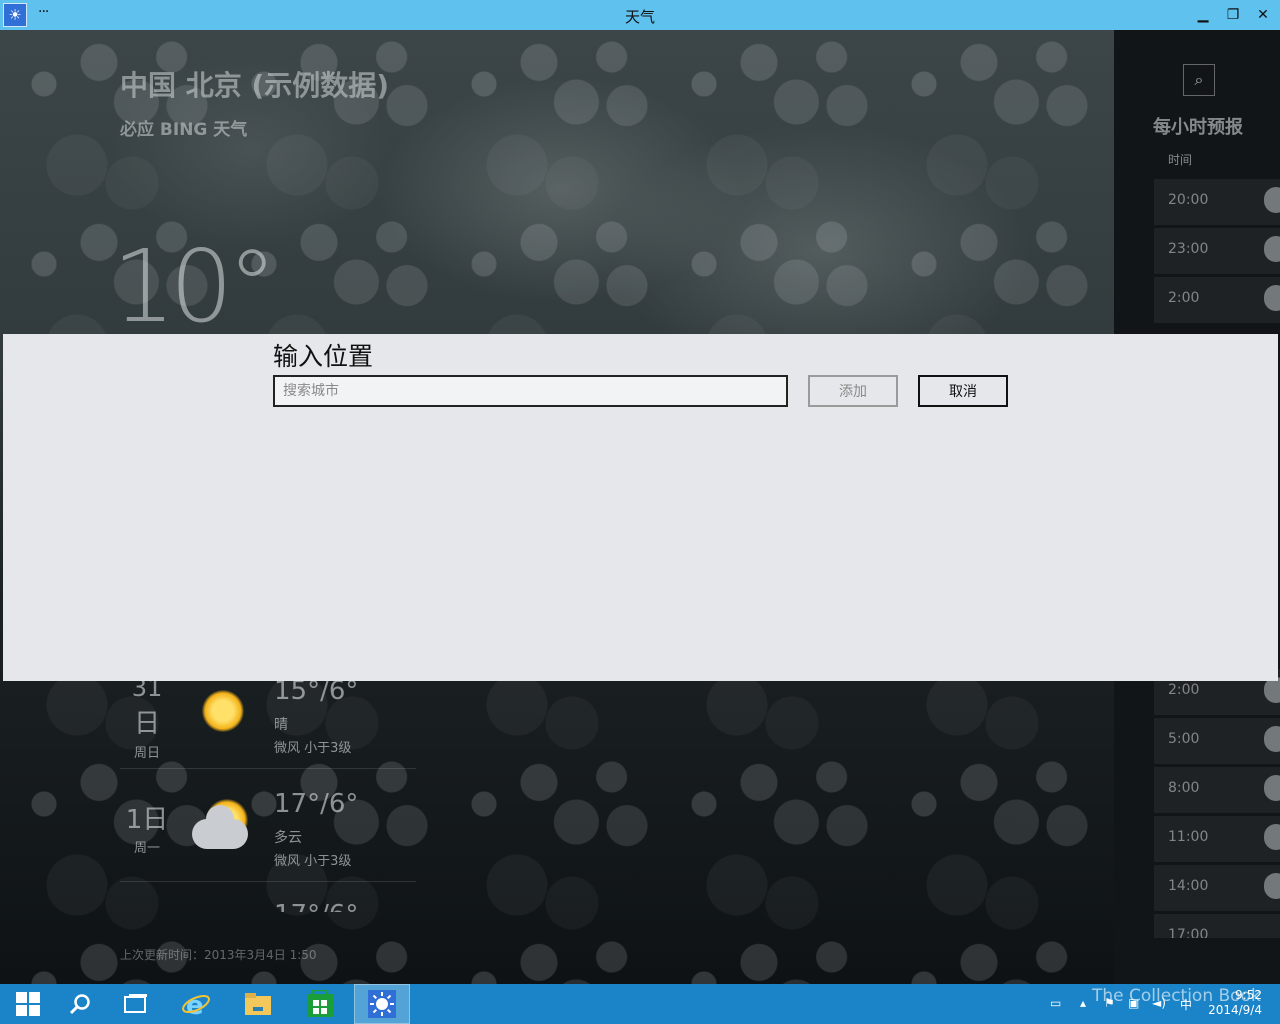  What do you see at coordinates (1217, 300) in the screenshot?
I see `hourly-row: 2:00` at bounding box center [1217, 300].